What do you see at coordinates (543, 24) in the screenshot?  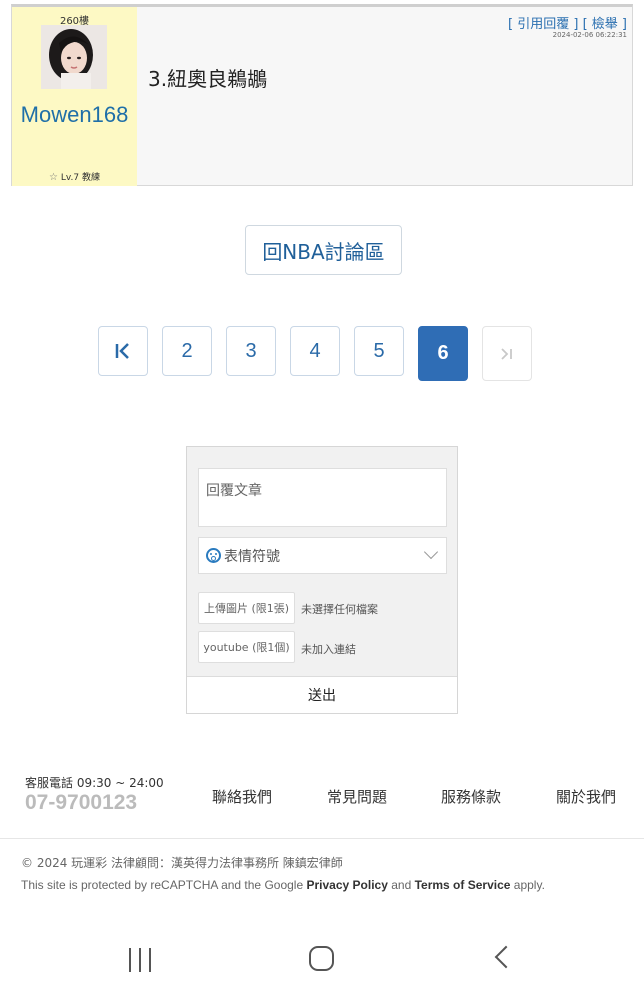 I see `quote-reply-link: [ 引用回覆 ]` at bounding box center [543, 24].